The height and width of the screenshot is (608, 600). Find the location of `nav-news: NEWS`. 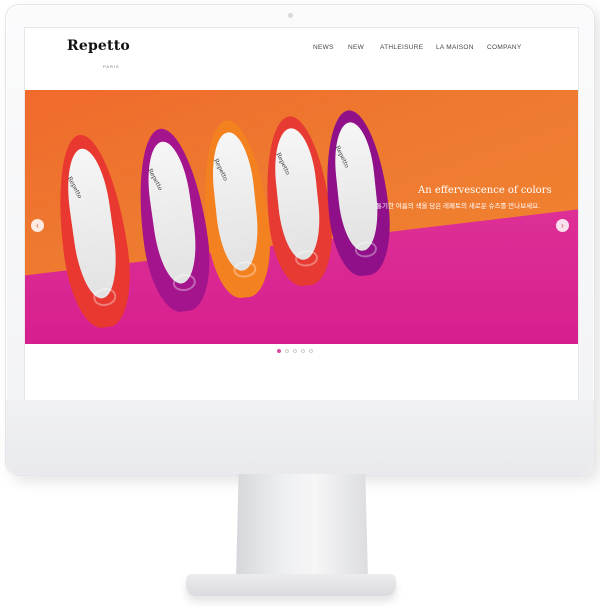

nav-news: NEWS is located at coordinates (323, 47).